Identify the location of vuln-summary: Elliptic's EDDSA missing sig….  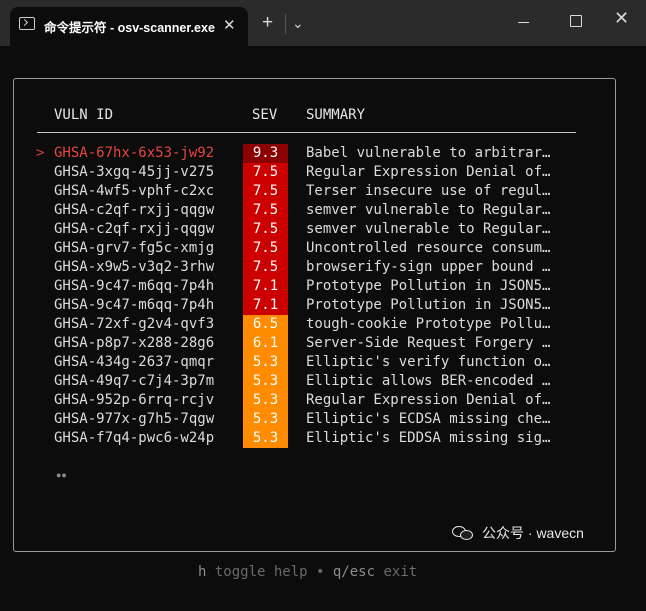
(428, 438).